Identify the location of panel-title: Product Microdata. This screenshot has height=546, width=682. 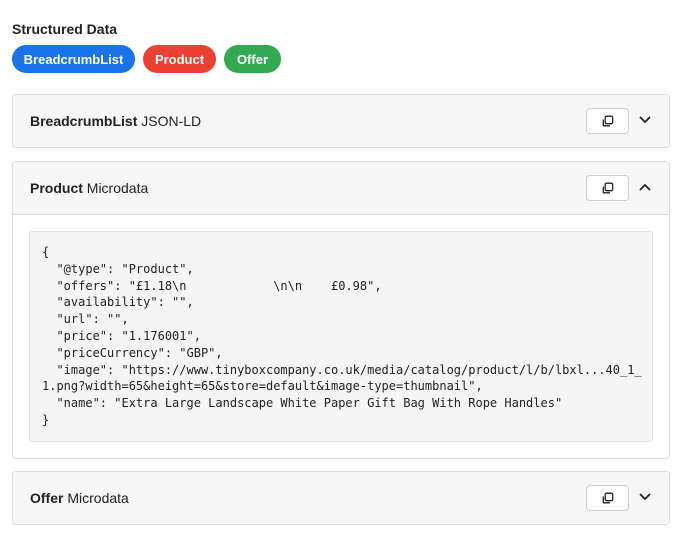
(89, 188).